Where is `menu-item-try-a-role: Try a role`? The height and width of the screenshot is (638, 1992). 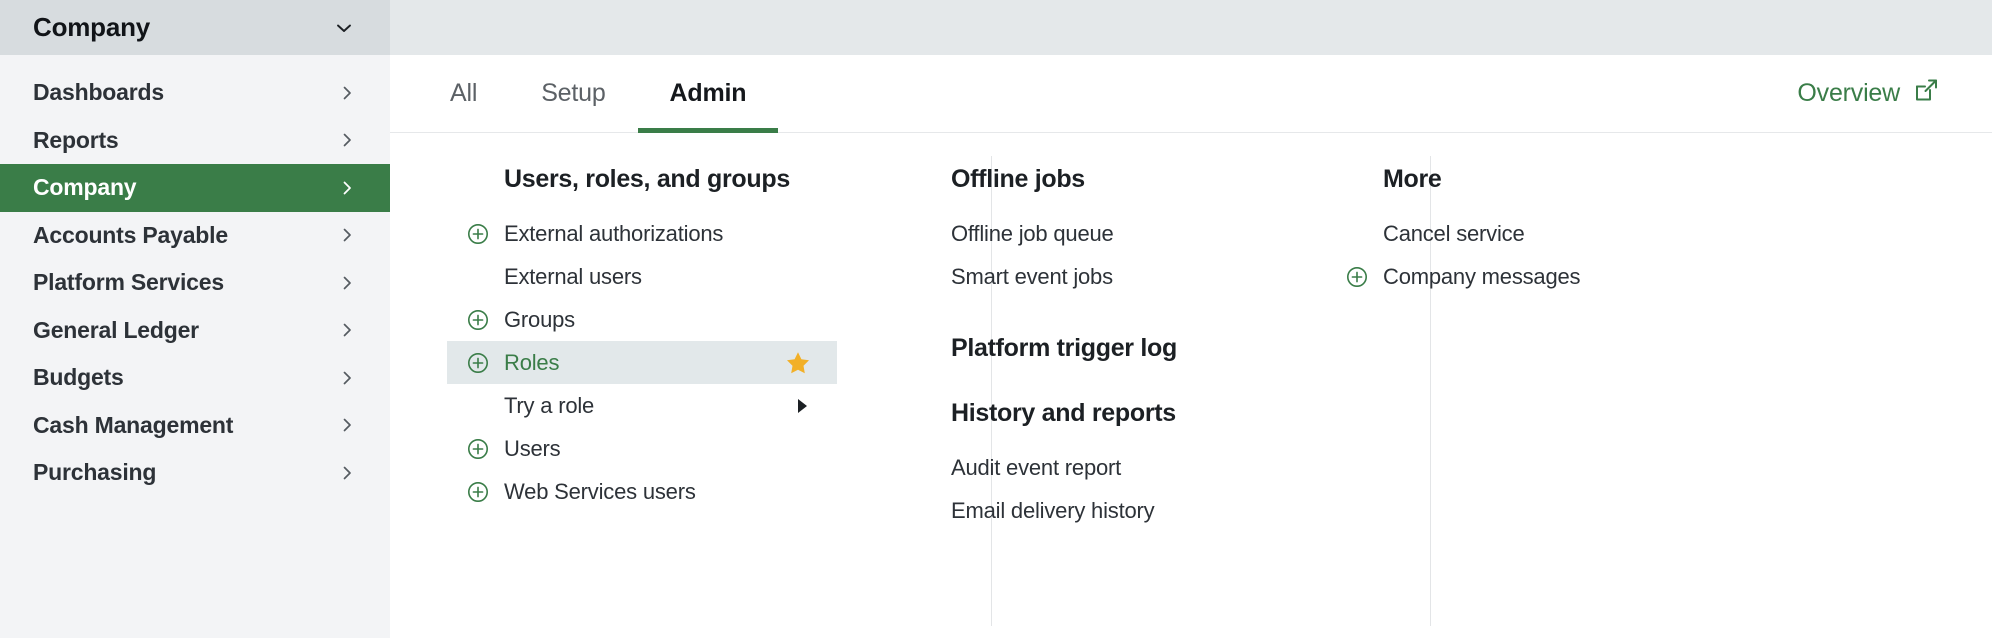 menu-item-try-a-role: Try a role is located at coordinates (642, 405).